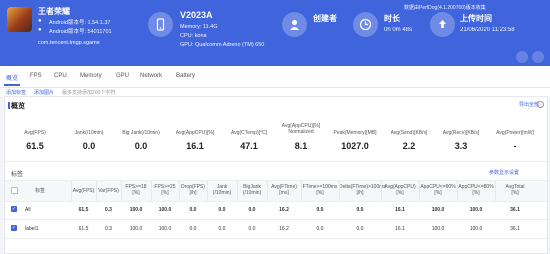 This screenshot has width=550, height=254. What do you see at coordinates (185, 76) in the screenshot?
I see `tab-battery: Battery` at bounding box center [185, 76].